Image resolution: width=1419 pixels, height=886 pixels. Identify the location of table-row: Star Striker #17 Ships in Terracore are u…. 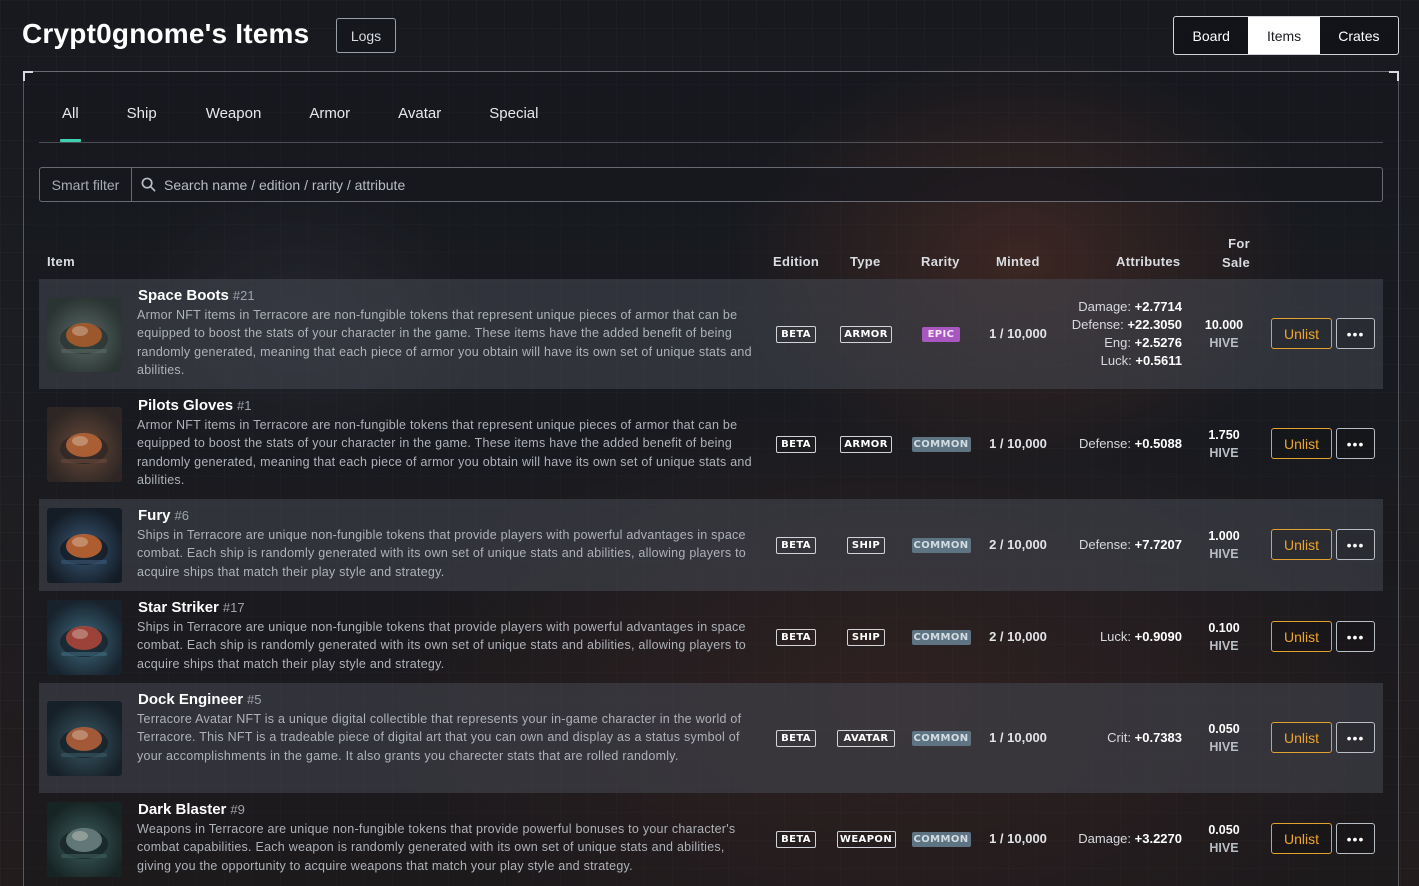
(711, 637).